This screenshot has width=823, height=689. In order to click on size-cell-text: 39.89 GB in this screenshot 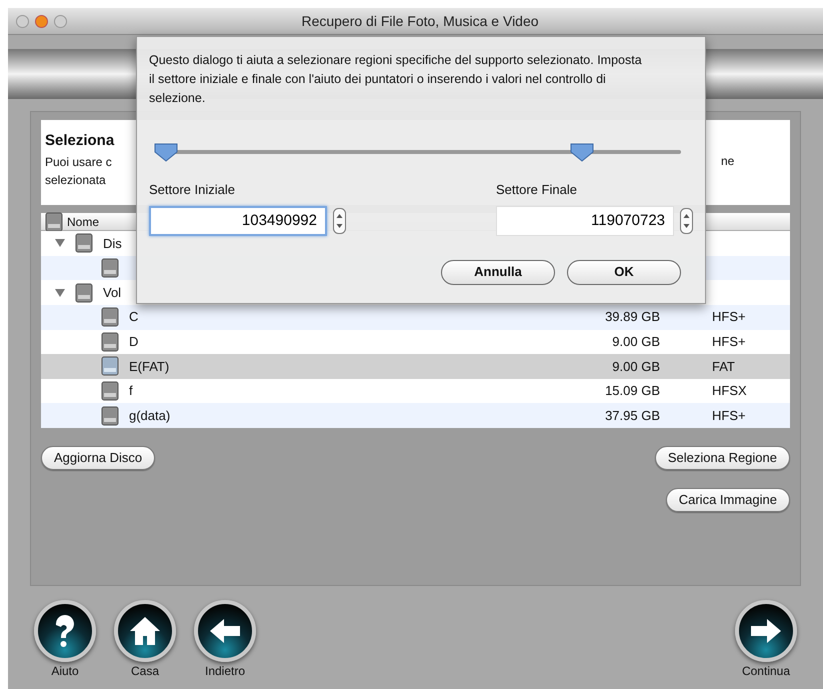, I will do `click(632, 317)`.